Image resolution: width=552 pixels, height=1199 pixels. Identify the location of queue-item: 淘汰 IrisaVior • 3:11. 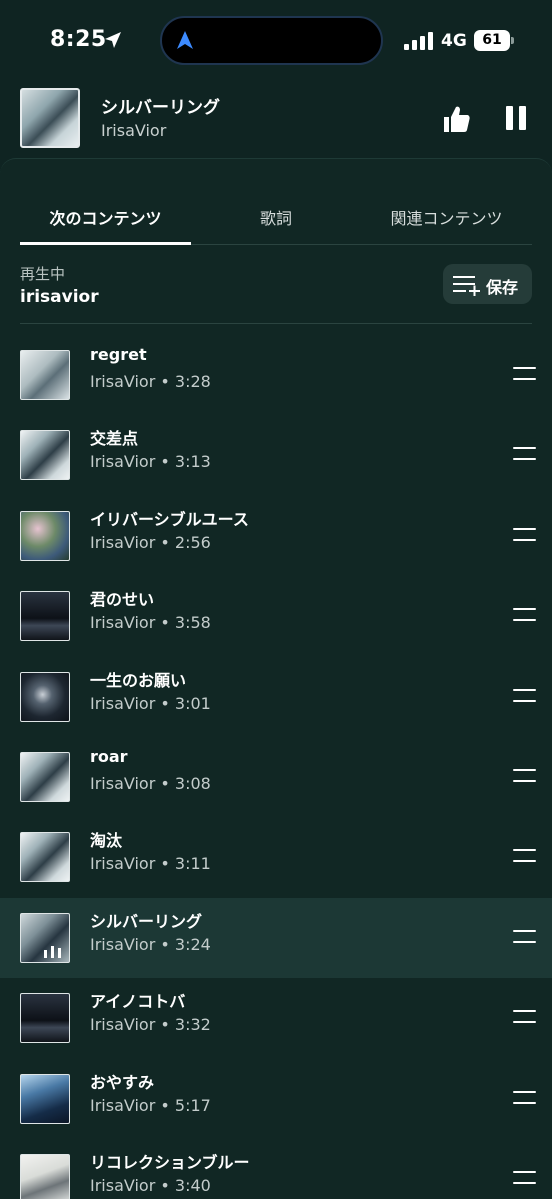
(276, 857).